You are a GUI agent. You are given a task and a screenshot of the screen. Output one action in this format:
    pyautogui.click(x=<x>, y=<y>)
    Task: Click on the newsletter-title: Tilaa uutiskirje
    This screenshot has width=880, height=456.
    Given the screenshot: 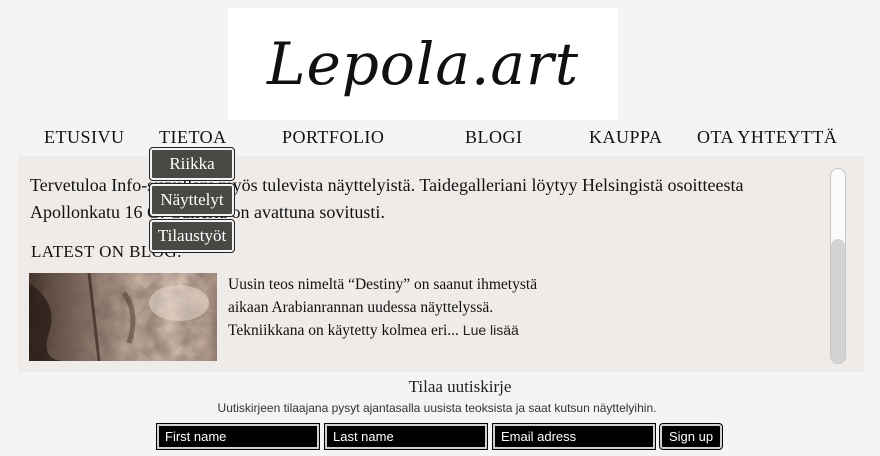 What is the action you would take?
    pyautogui.click(x=460, y=386)
    